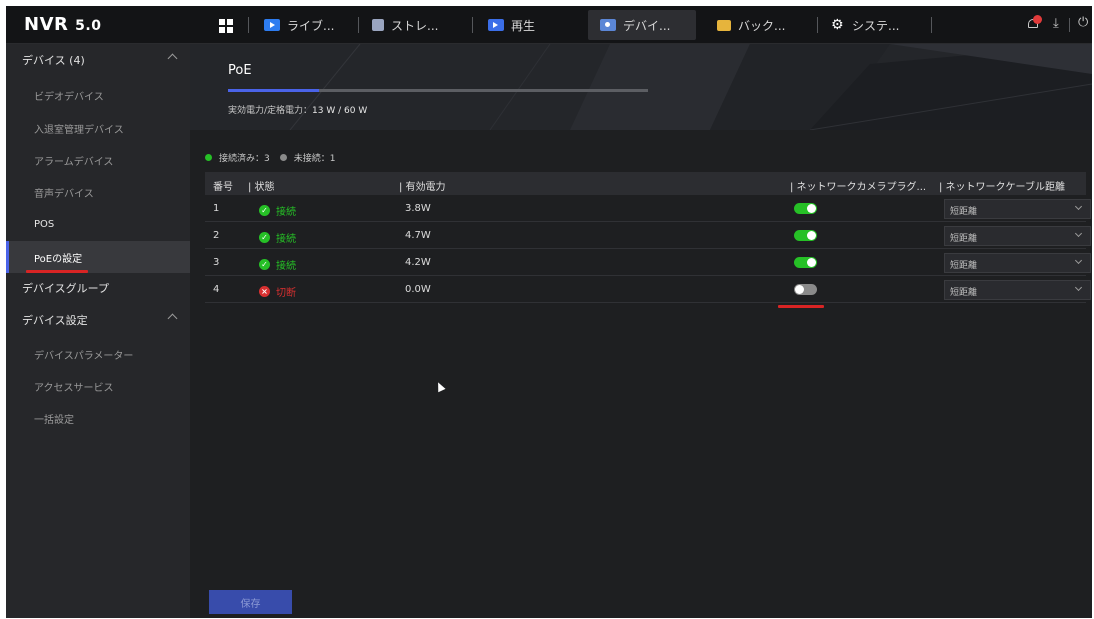  I want to click on sidebar-item-poe-settings: PoEの設定, so click(98, 257).